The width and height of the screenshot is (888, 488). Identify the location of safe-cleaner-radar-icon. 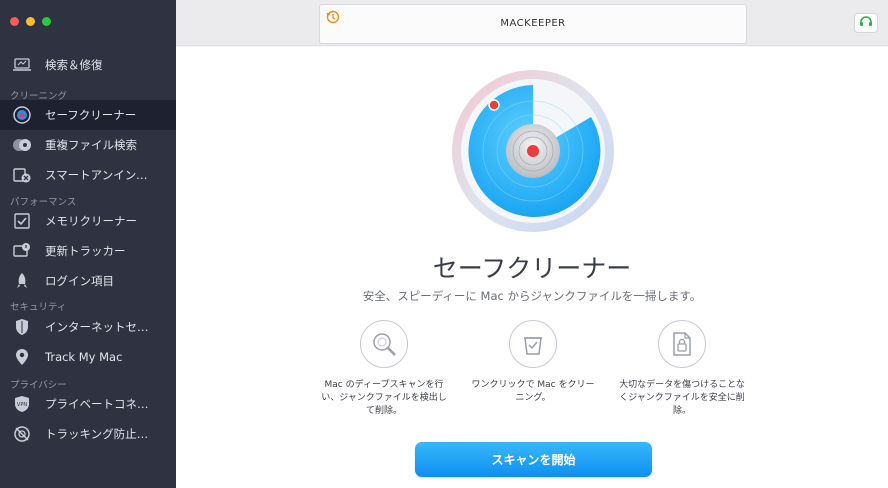
(533, 151).